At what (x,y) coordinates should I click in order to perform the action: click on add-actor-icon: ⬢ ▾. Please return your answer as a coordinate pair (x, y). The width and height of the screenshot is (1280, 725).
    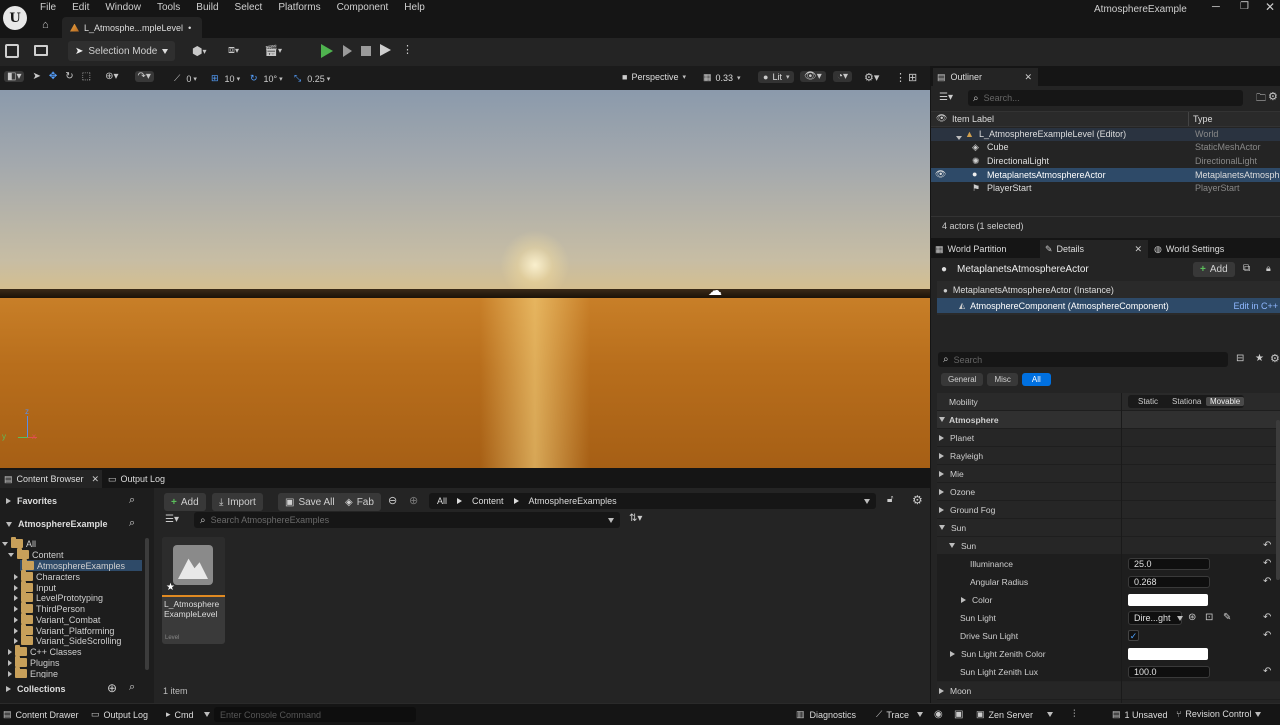
    Looking at the image, I should click on (199, 51).